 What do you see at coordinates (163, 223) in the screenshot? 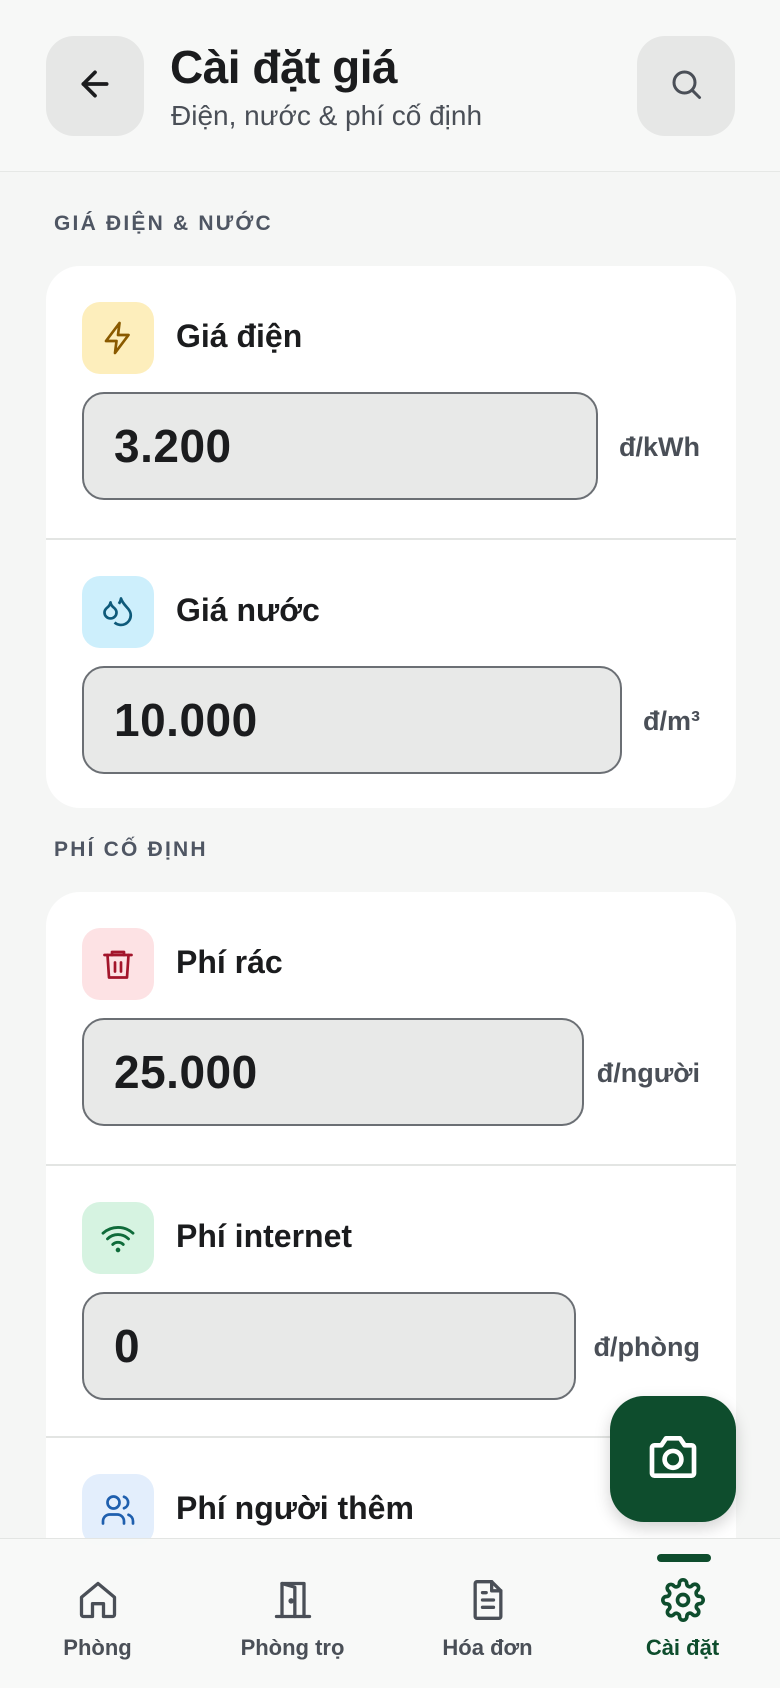
I see `section-label-utilities: GIÁ ĐIỆN & NƯỚC` at bounding box center [163, 223].